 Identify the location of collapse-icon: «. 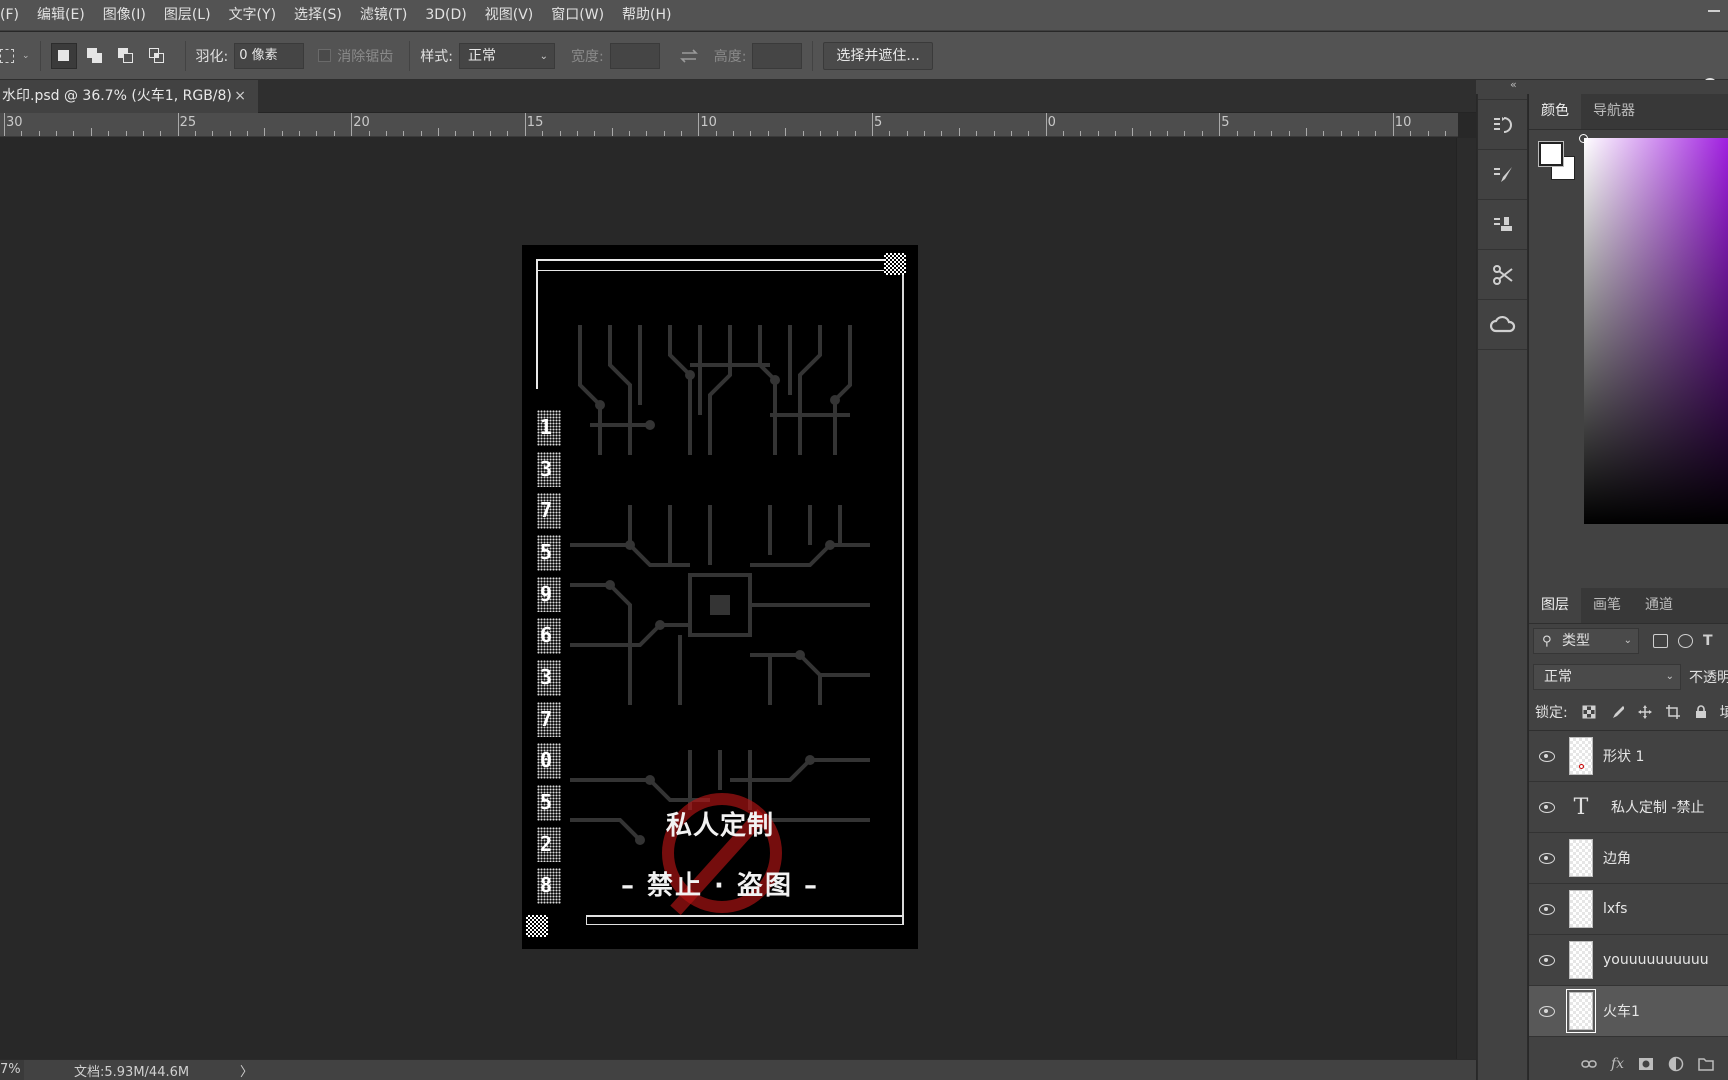
(1513, 84).